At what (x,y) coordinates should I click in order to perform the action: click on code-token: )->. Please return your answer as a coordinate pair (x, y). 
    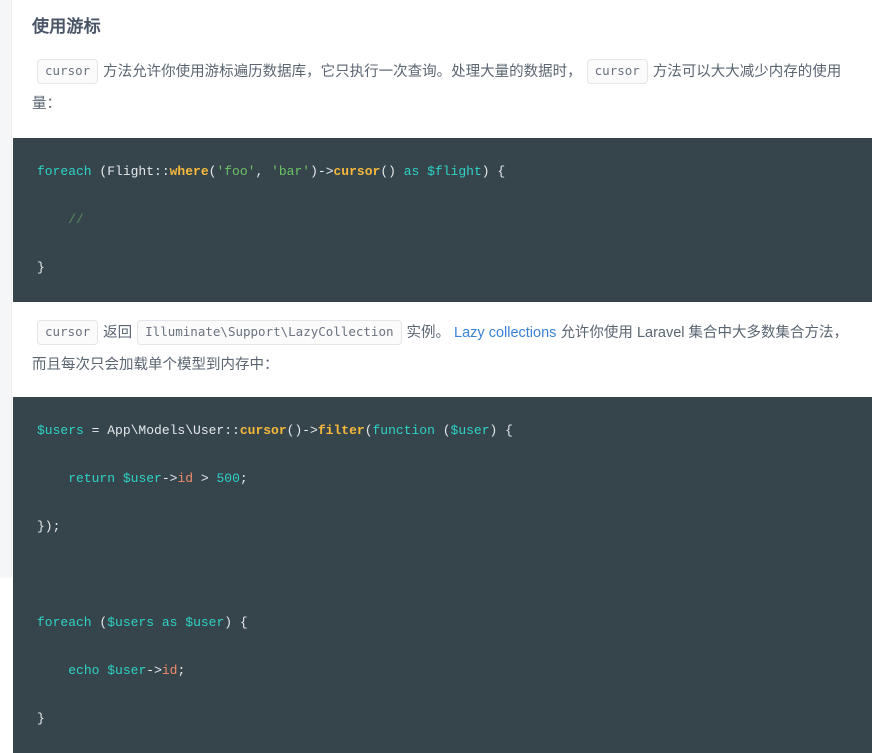
    Looking at the image, I should click on (322, 171).